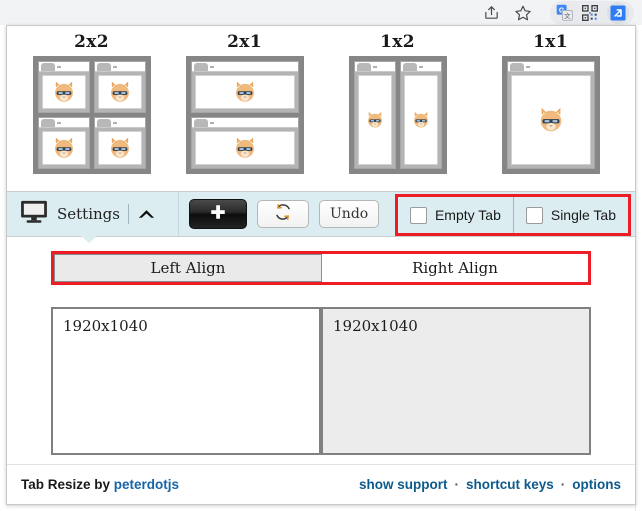 The width and height of the screenshot is (642, 511). What do you see at coordinates (244, 115) in the screenshot?
I see `layout-thumbnail-2x1` at bounding box center [244, 115].